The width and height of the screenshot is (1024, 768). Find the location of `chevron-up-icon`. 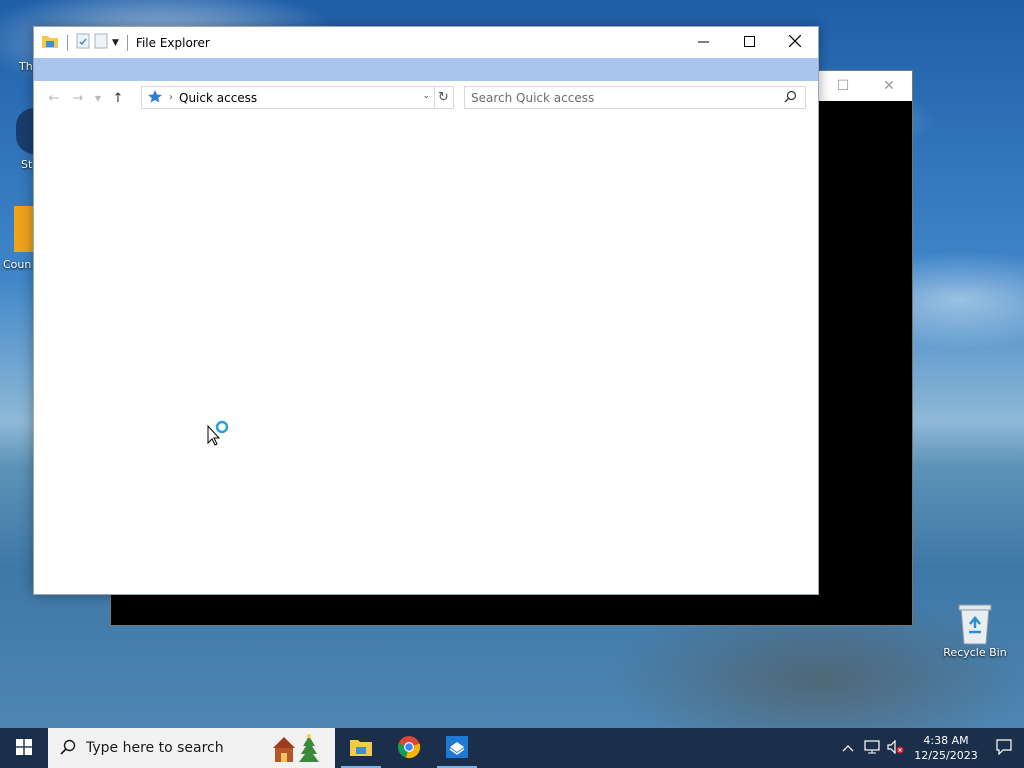

chevron-up-icon is located at coordinates (848, 748).